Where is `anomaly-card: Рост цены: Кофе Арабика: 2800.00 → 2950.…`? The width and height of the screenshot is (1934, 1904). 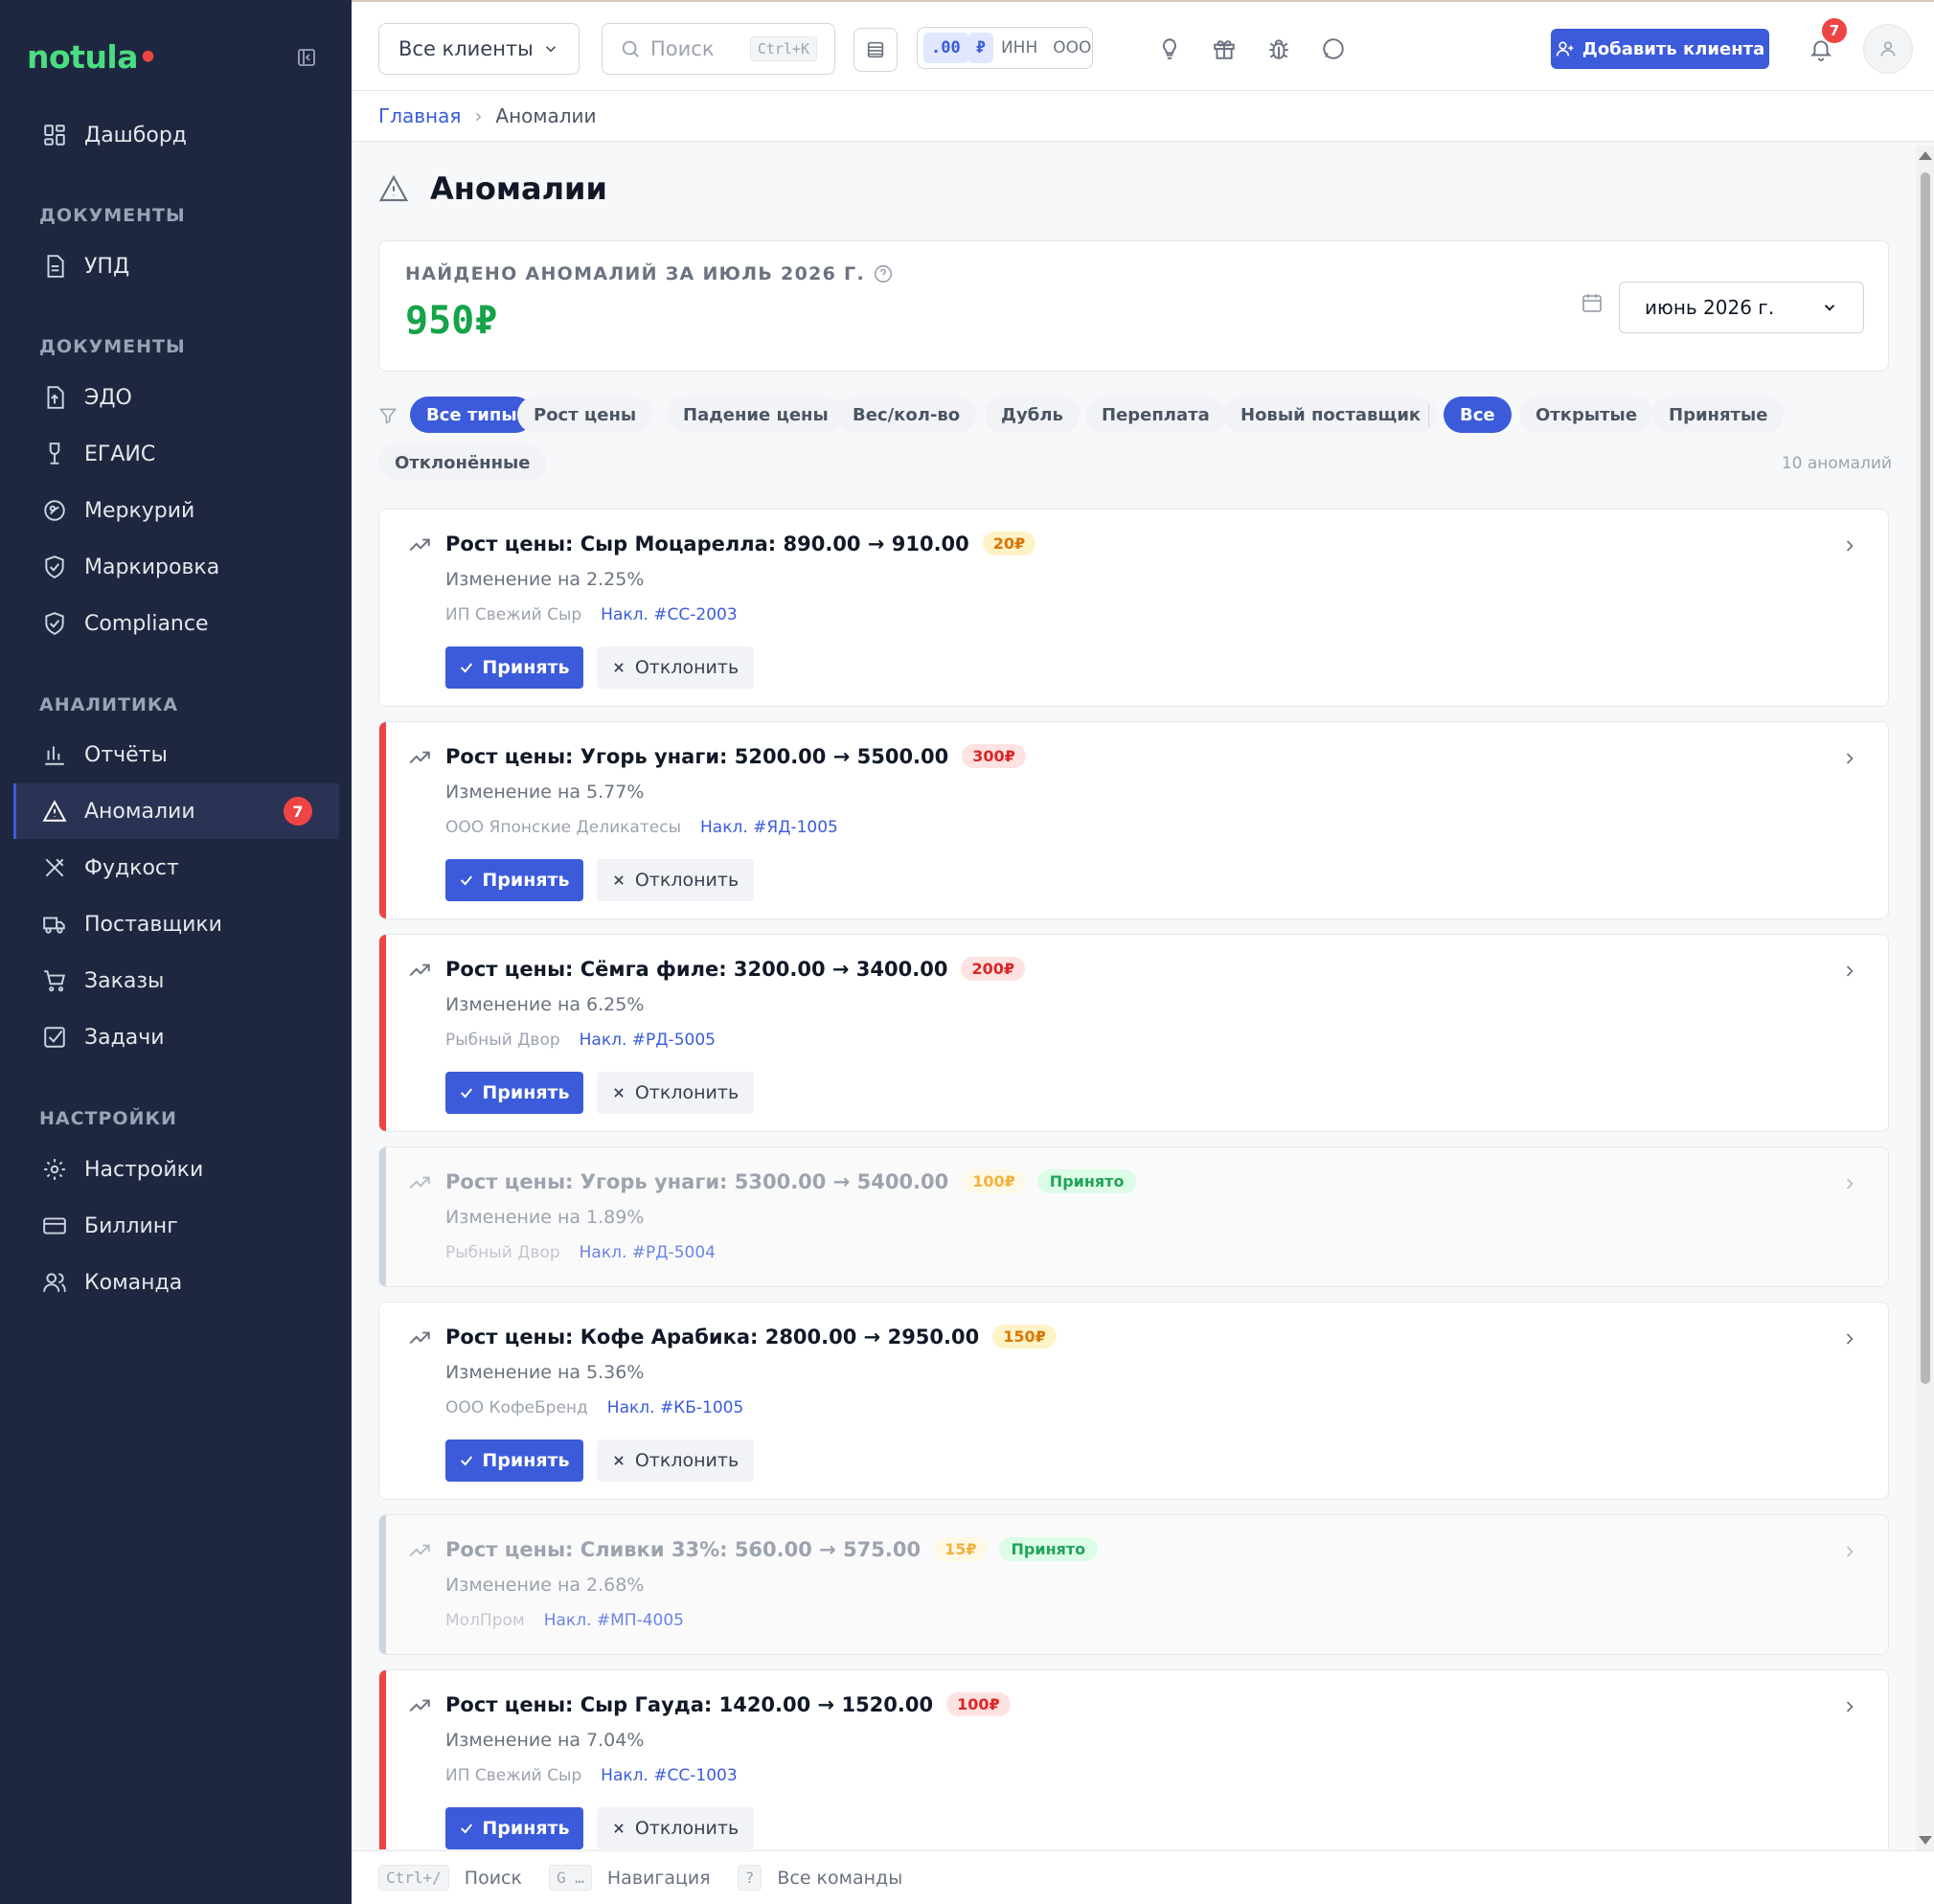 anomaly-card: Рост цены: Кофе Арабика: 2800.00 → 2950.… is located at coordinates (1133, 1401).